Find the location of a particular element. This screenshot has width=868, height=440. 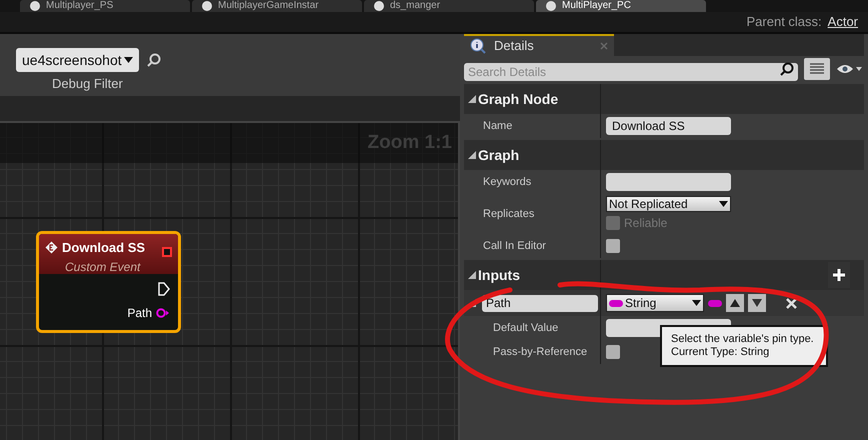

tab-label: Details is located at coordinates (514, 46).